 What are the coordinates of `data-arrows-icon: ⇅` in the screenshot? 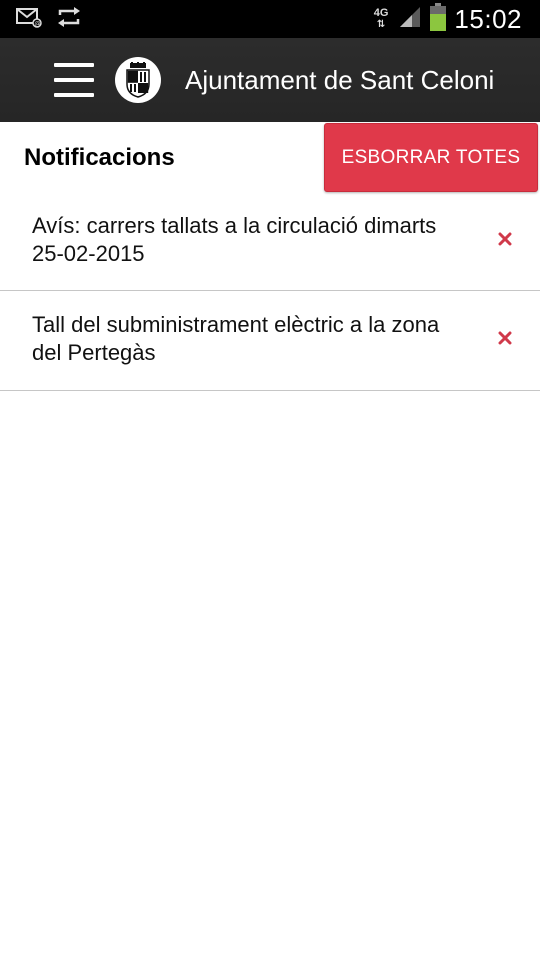 It's located at (381, 24).